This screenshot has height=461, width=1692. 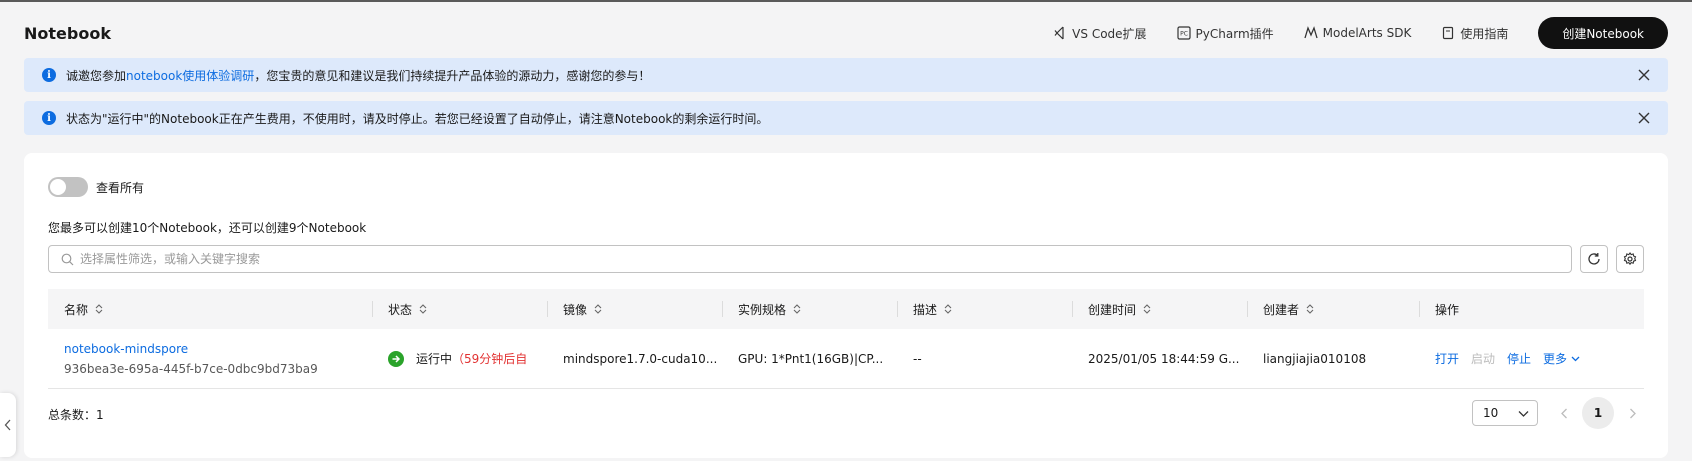 What do you see at coordinates (809, 309) in the screenshot?
I see `column-header-flavor: 实例规格` at bounding box center [809, 309].